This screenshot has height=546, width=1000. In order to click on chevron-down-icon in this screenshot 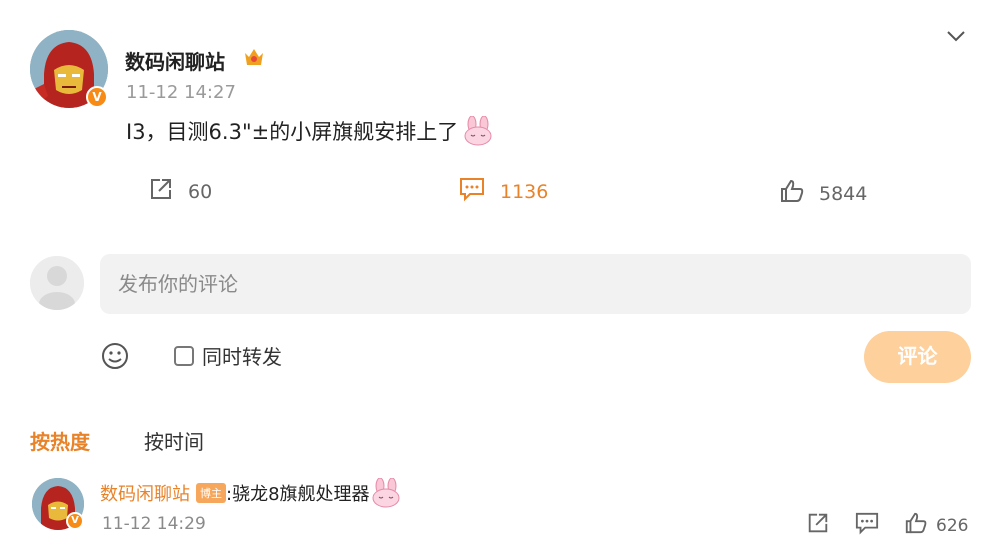, I will do `click(956, 36)`.